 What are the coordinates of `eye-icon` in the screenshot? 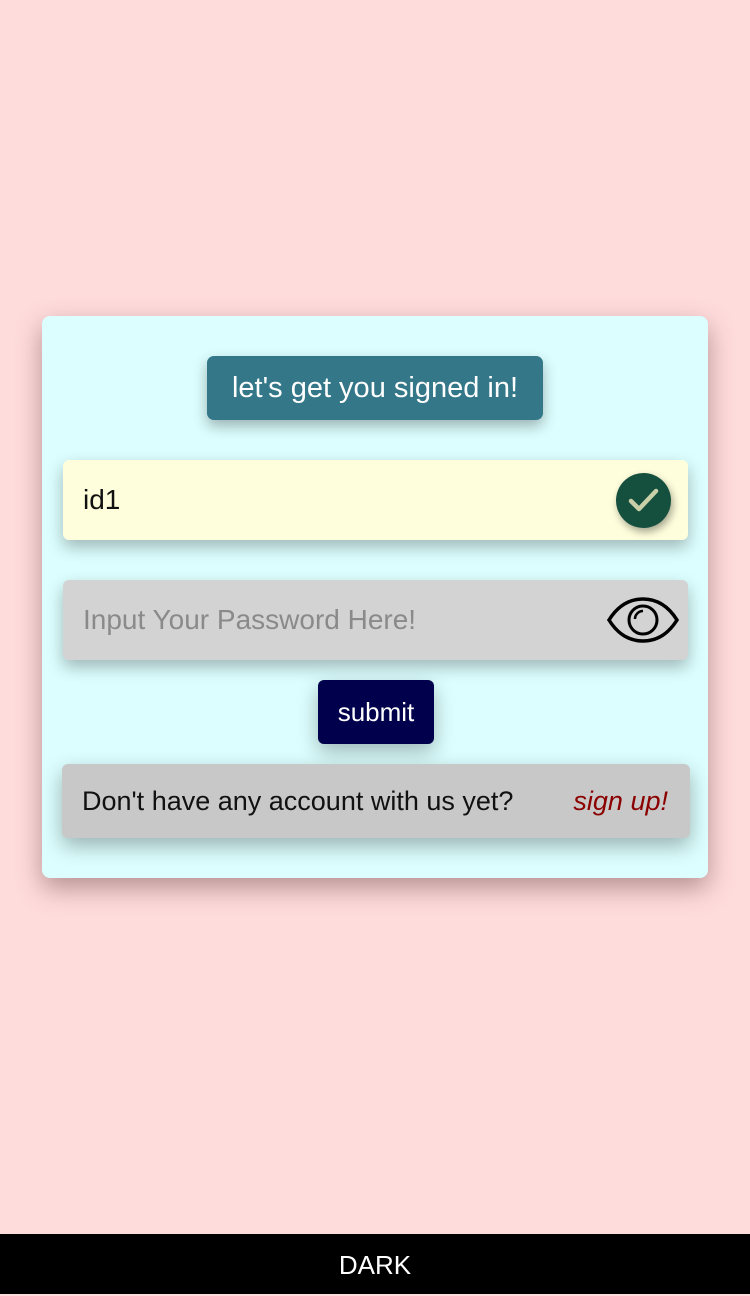 It's located at (643, 620).